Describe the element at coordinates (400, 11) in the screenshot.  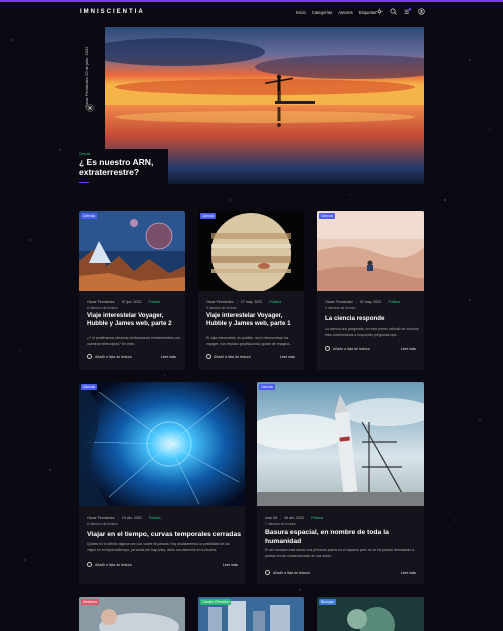
I see `nav-icons` at that location.